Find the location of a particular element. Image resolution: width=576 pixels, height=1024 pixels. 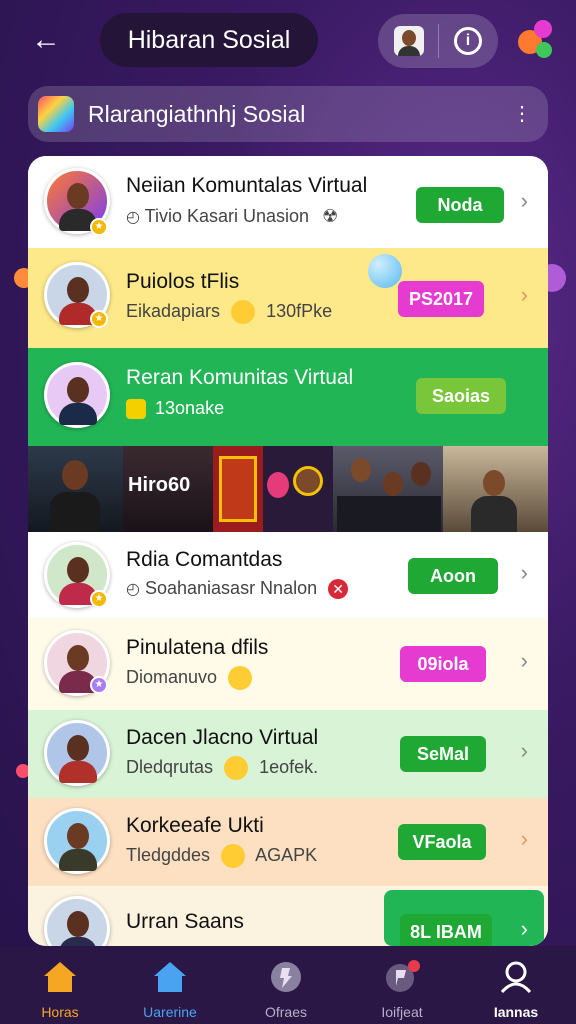

page-title: Hibaran Sosial is located at coordinates (209, 40).